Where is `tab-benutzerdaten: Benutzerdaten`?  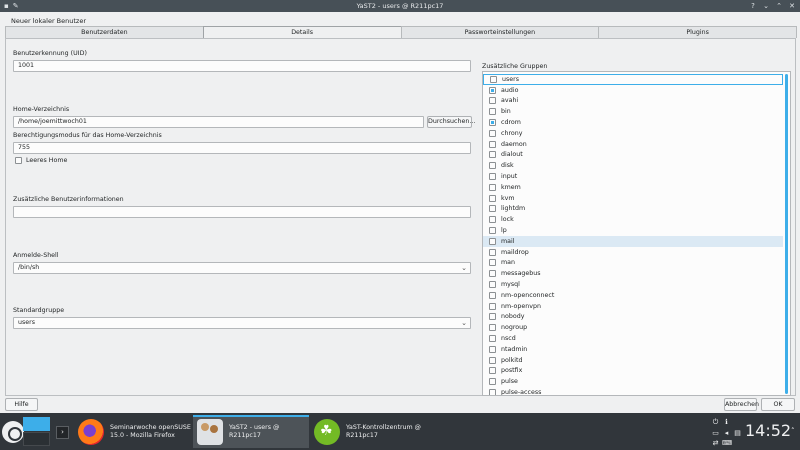 tab-benutzerdaten: Benutzerdaten is located at coordinates (104, 32).